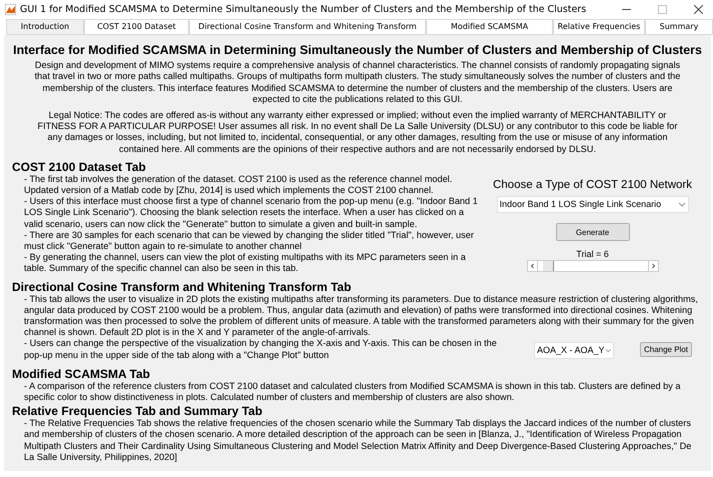  Describe the element at coordinates (593, 232) in the screenshot. I see `generate-button: Generate` at that location.